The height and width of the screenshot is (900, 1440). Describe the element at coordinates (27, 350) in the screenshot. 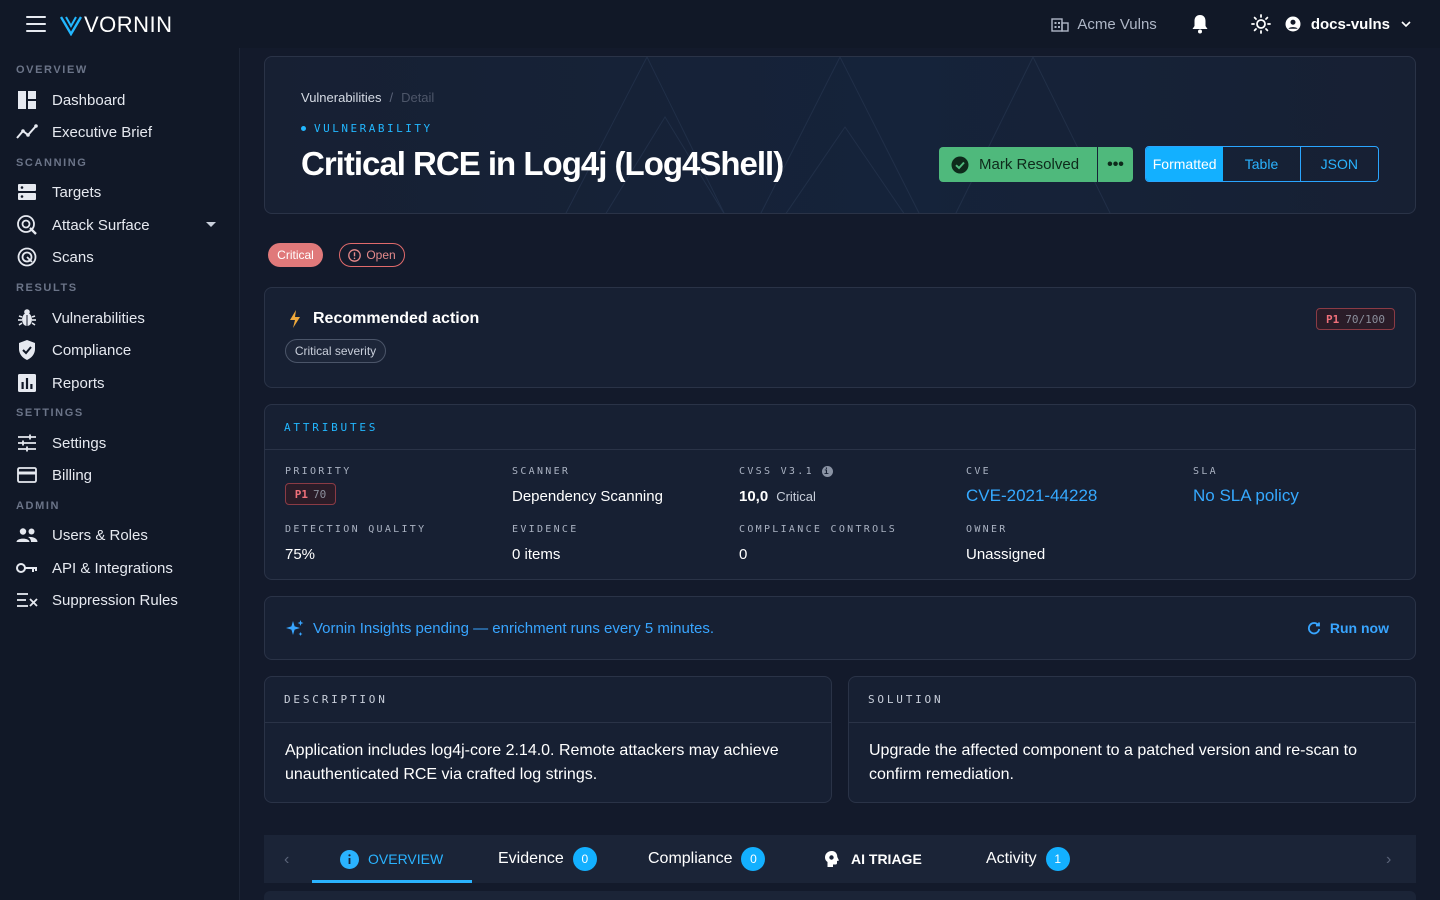

I see `shield-check-icon` at that location.